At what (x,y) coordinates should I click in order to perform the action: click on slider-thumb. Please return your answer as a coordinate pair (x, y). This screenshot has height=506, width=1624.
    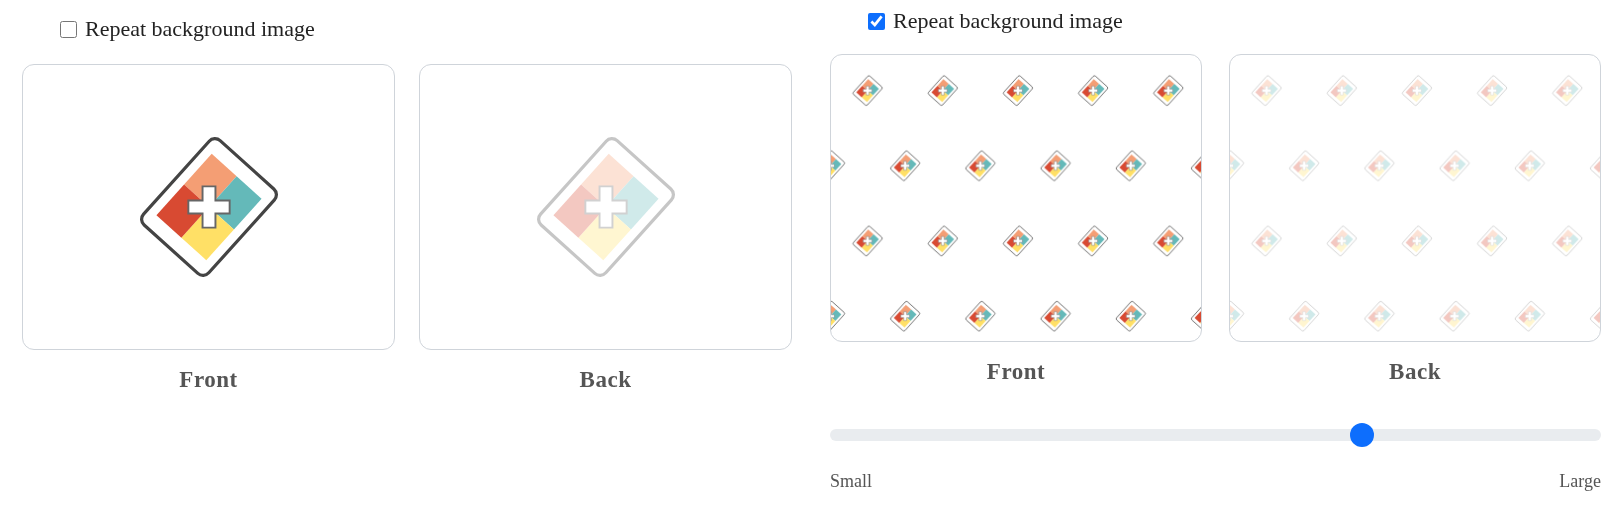
    Looking at the image, I should click on (1362, 435).